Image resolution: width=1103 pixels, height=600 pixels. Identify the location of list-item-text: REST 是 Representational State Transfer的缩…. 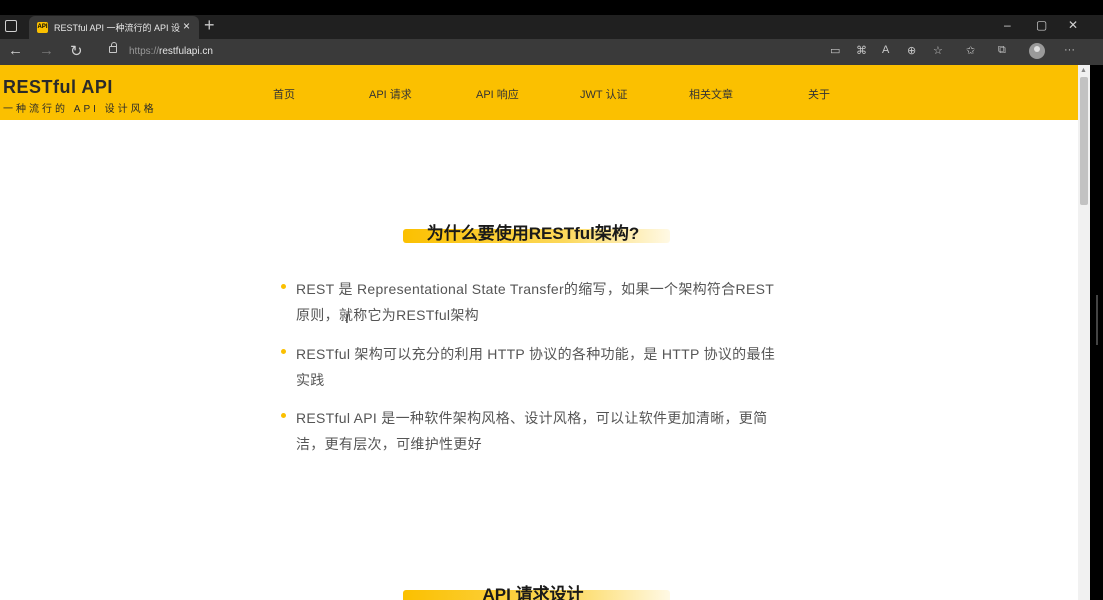
(535, 302).